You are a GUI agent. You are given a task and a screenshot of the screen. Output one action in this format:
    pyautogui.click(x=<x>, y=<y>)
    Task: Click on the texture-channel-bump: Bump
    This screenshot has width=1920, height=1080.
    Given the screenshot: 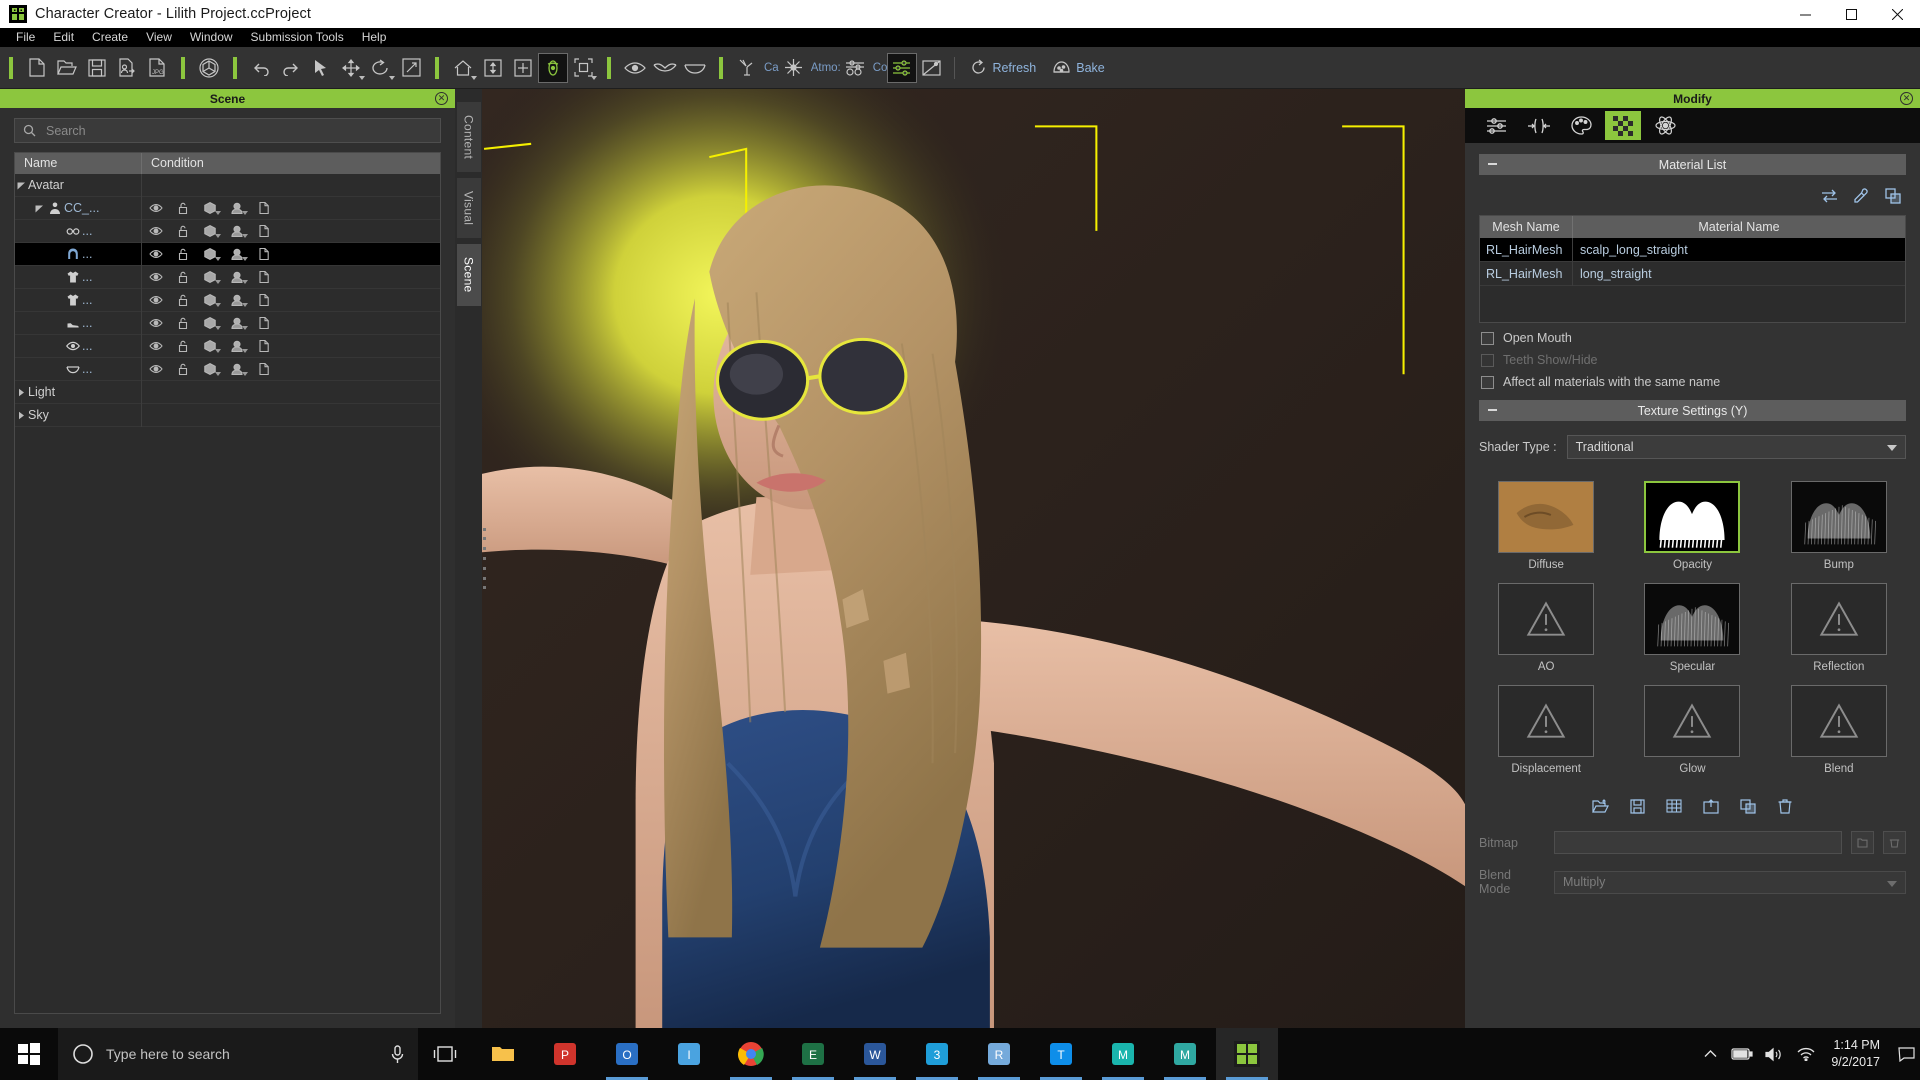 What is the action you would take?
    pyautogui.click(x=1839, y=526)
    